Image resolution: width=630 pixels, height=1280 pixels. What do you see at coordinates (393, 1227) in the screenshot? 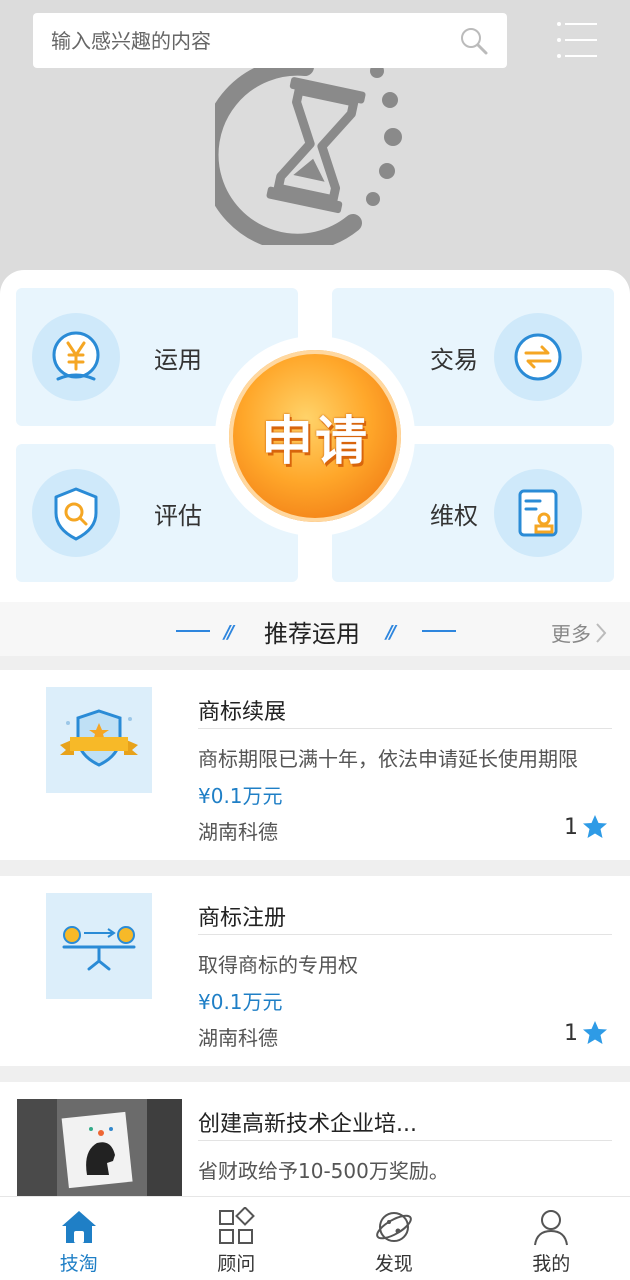
I see `planet-icon` at bounding box center [393, 1227].